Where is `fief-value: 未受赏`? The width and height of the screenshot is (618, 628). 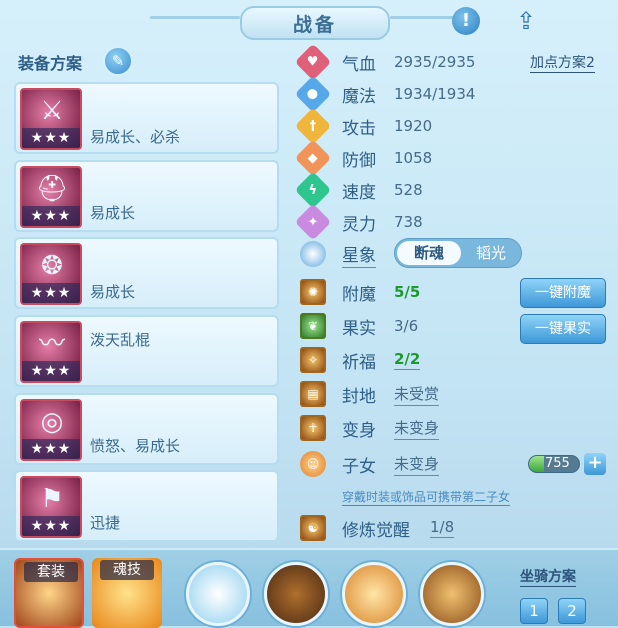
fief-value: 未受赏 is located at coordinates (417, 394).